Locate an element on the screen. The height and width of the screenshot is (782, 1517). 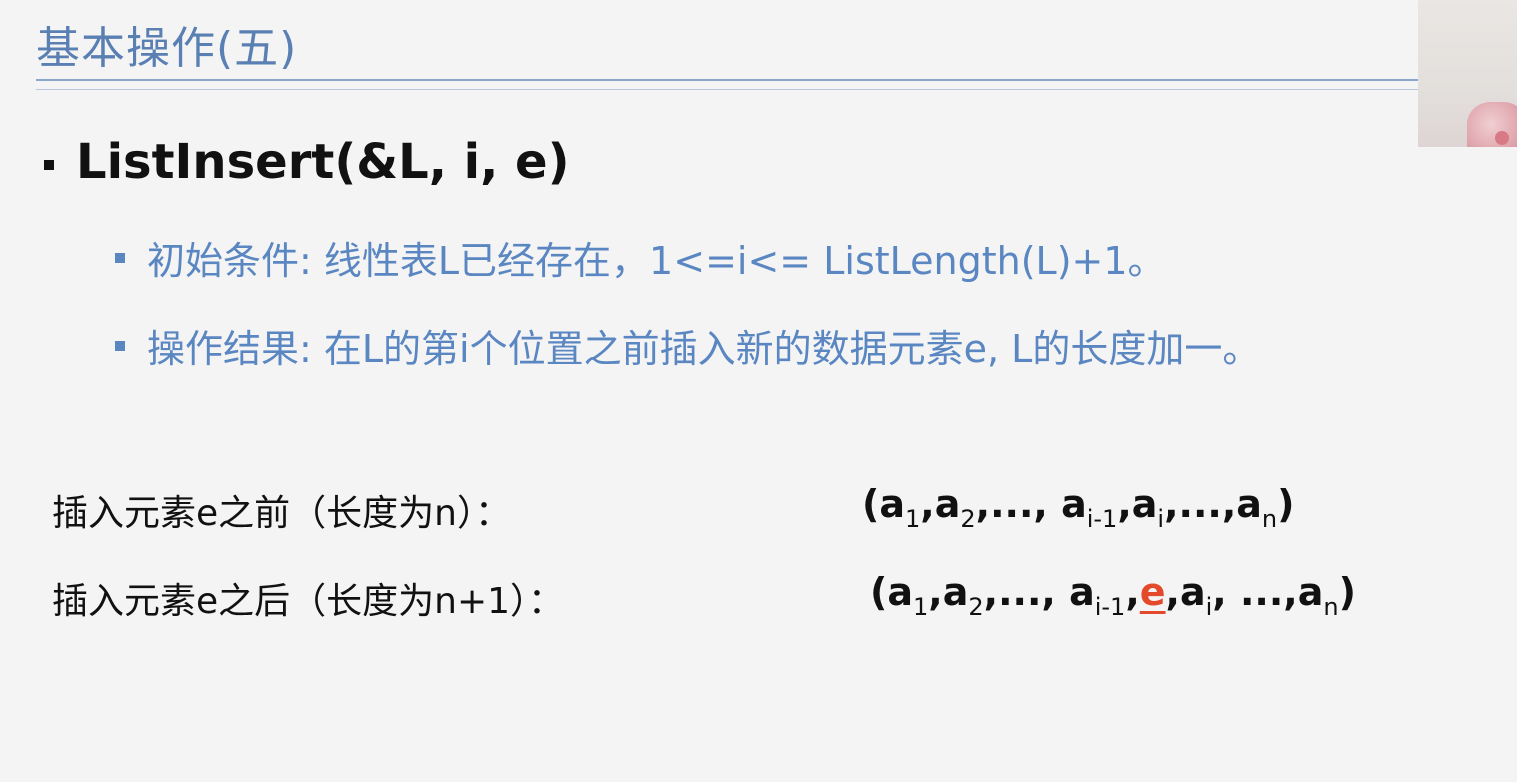
presenter-detail is located at coordinates (1502, 138).